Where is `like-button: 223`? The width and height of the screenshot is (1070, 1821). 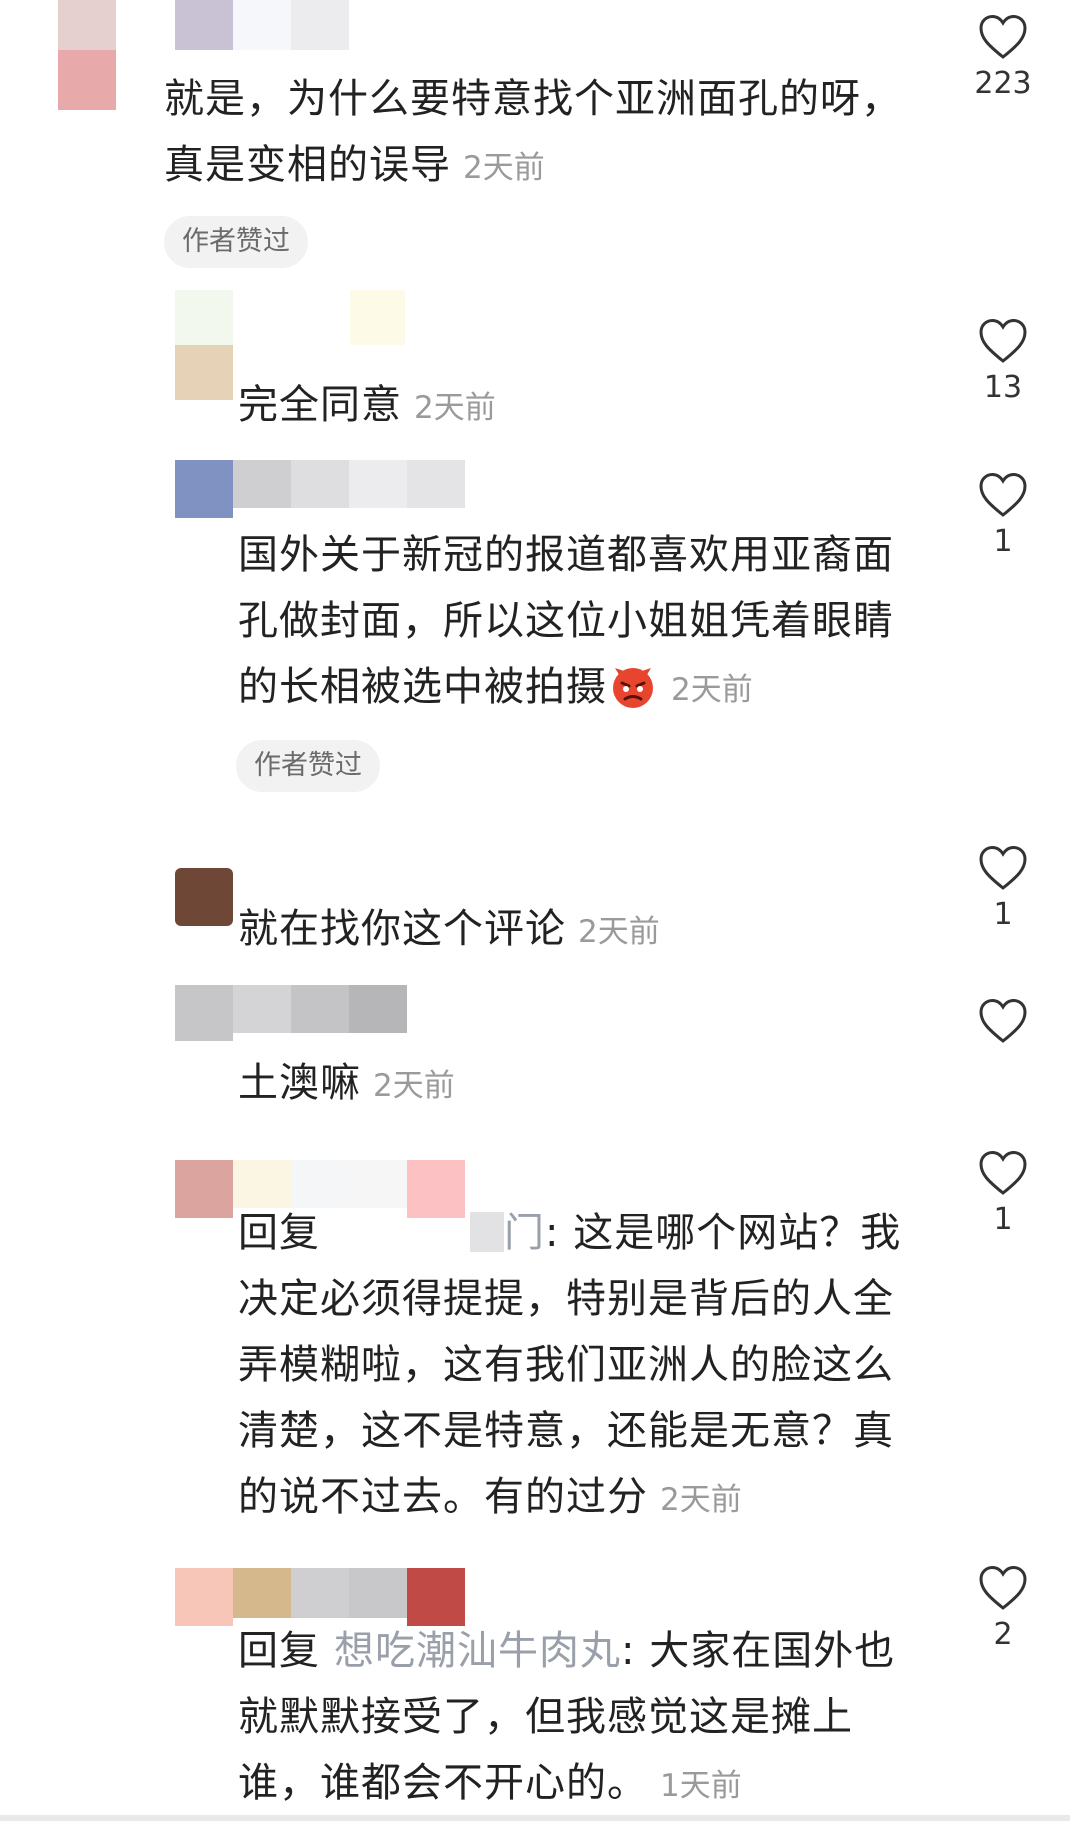
like-button: 223 is located at coordinates (1003, 58).